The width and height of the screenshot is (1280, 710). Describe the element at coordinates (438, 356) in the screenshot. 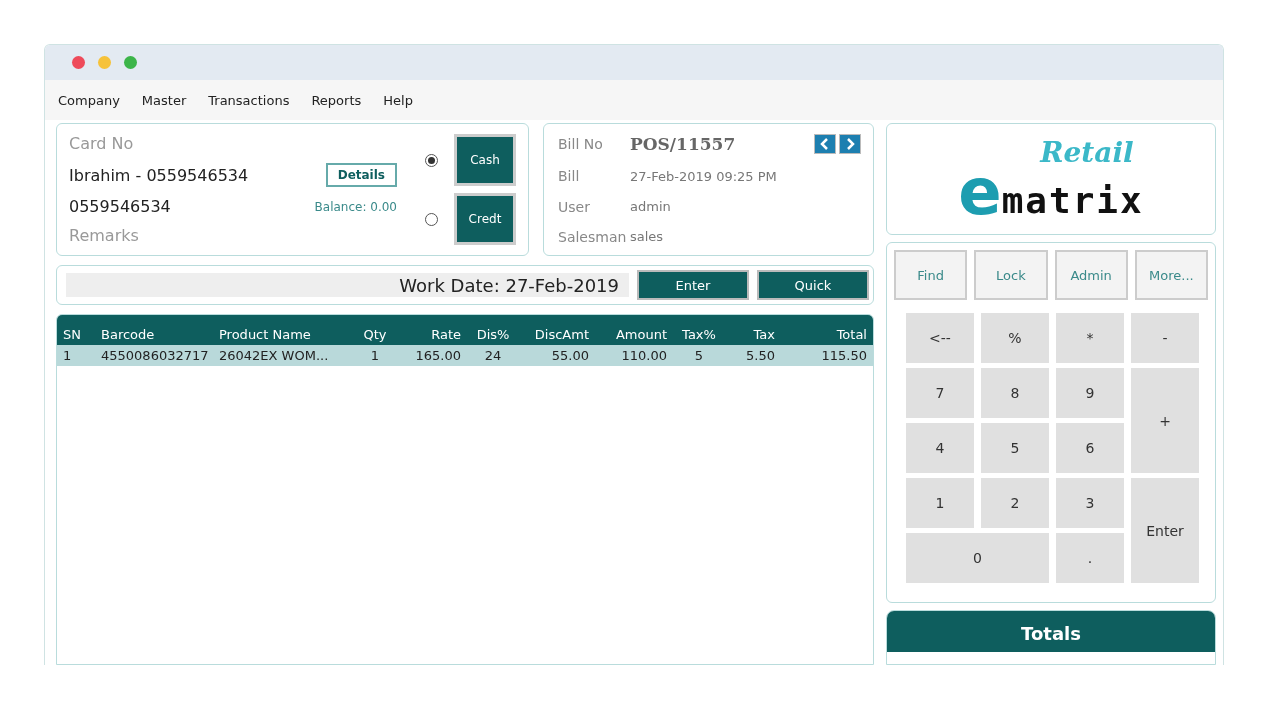

I see `table-cell-text: 165.00` at that location.